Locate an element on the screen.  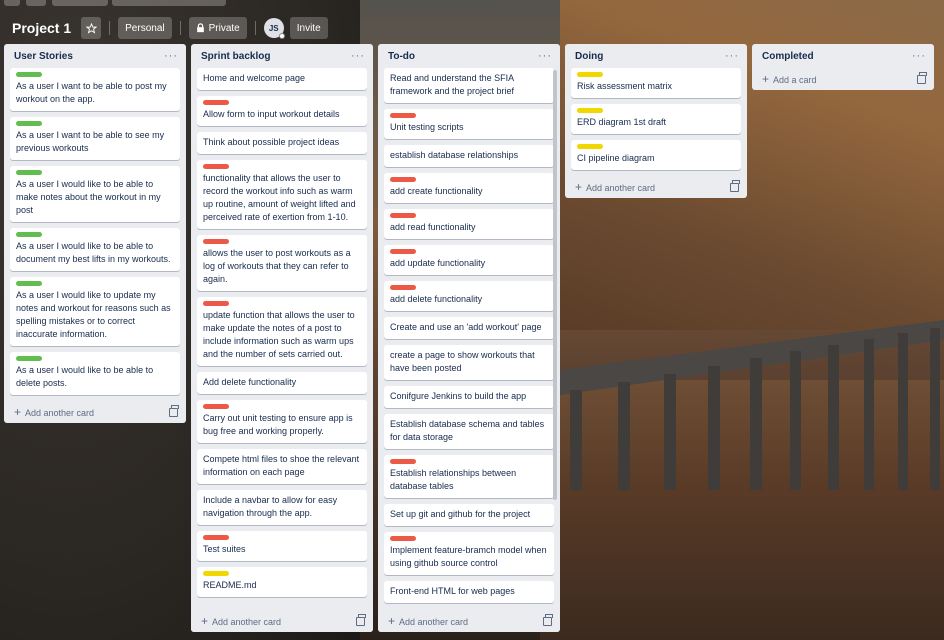
list-title: To-do is located at coordinates (401, 56).